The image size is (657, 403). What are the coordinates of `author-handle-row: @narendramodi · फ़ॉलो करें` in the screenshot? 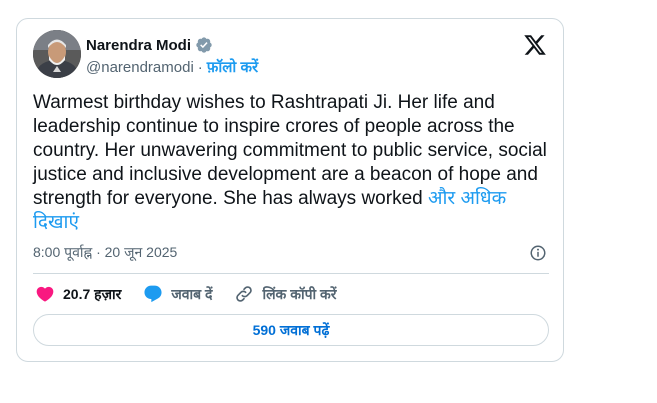 It's located at (172, 67).